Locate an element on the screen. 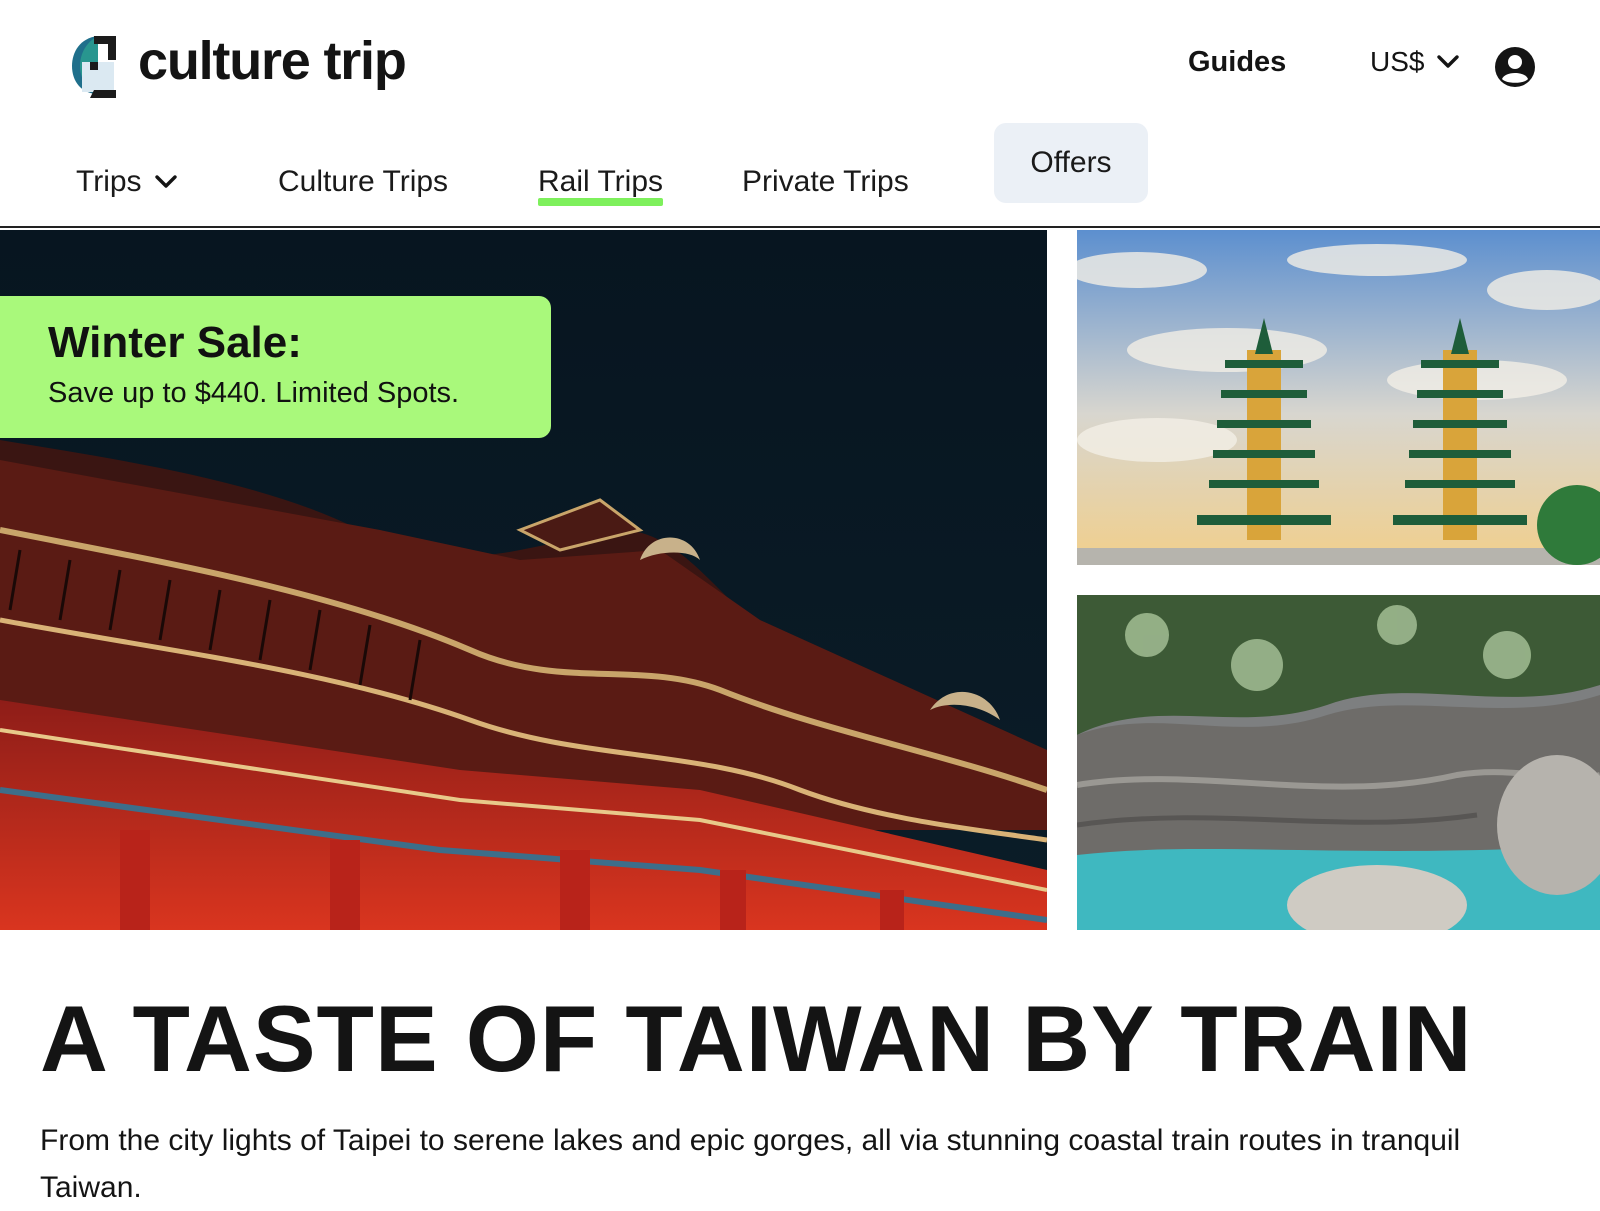 The width and height of the screenshot is (1600, 1211). nav-offers-button: Offers is located at coordinates (1071, 163).